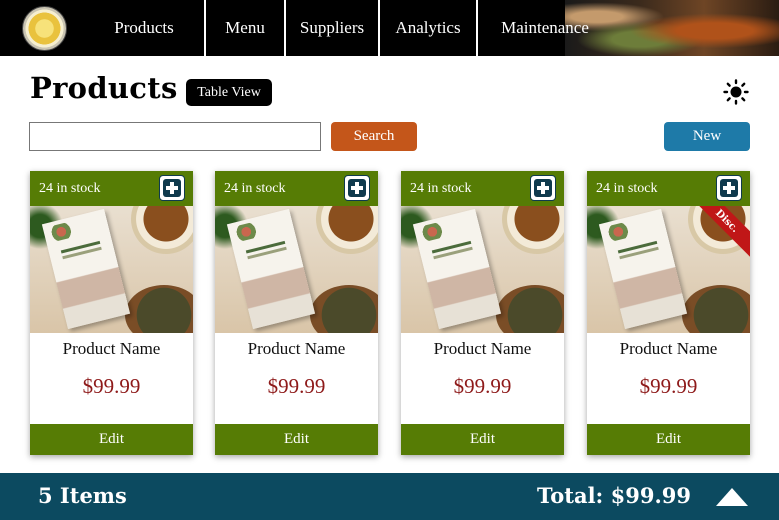 The image size is (779, 520). I want to click on cart-total: Total: $99.99, so click(614, 495).